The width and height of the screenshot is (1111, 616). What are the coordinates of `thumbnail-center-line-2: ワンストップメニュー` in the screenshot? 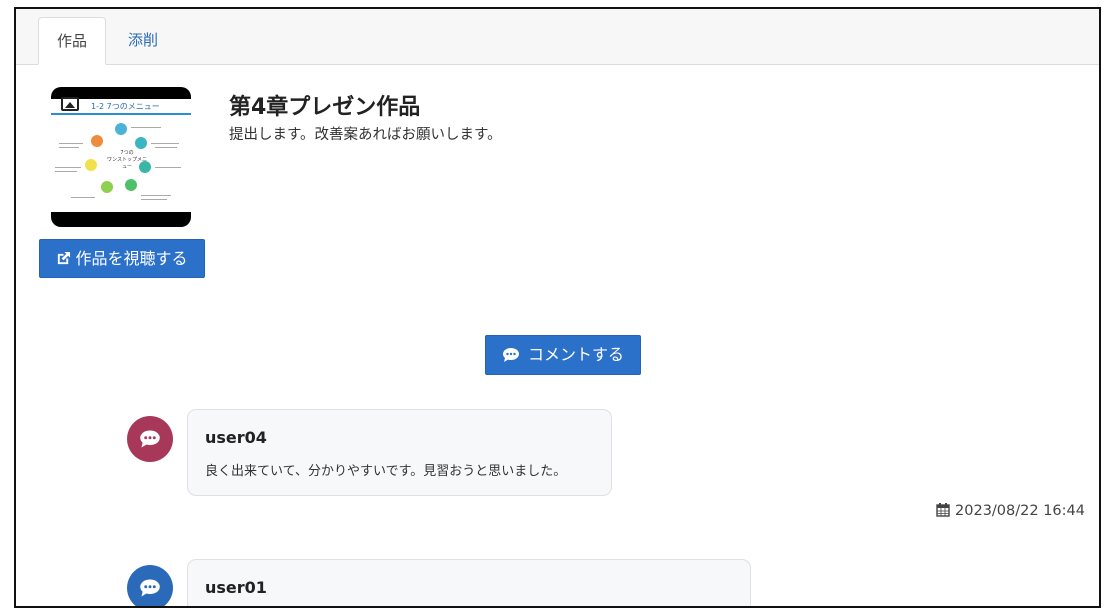 It's located at (127, 163).